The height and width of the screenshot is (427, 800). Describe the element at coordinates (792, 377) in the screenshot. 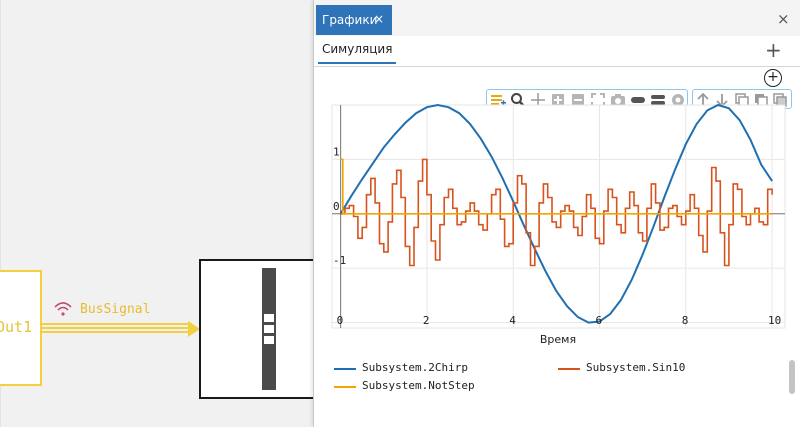

I see `scrollbar-thumb` at that location.